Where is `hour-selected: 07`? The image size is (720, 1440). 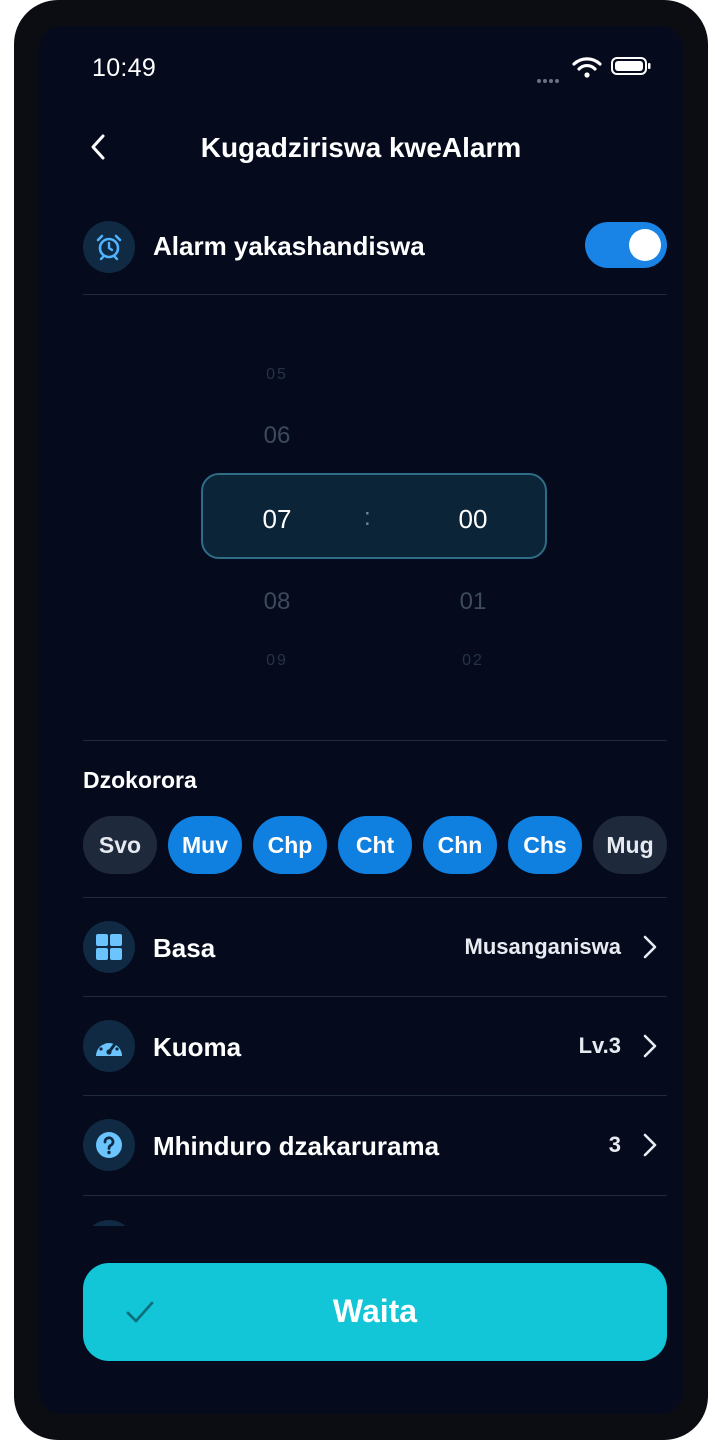 hour-selected: 07 is located at coordinates (277, 519).